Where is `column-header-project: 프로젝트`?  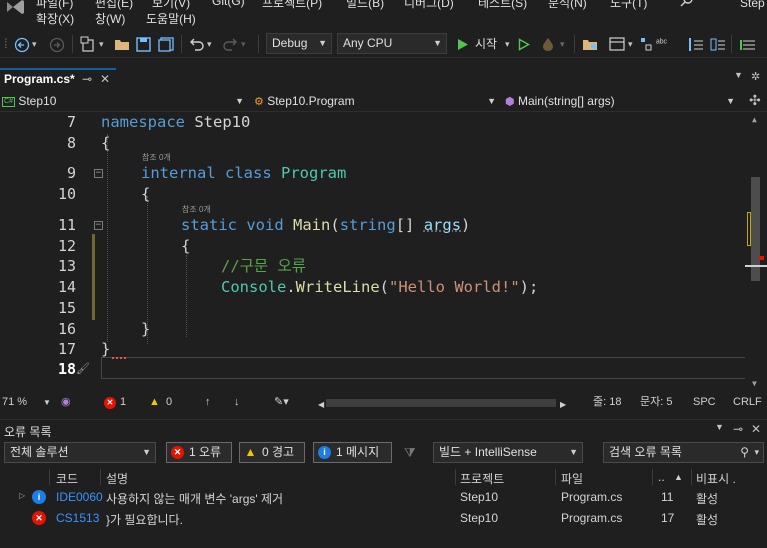
column-header-project: 프로젝트 is located at coordinates (482, 478).